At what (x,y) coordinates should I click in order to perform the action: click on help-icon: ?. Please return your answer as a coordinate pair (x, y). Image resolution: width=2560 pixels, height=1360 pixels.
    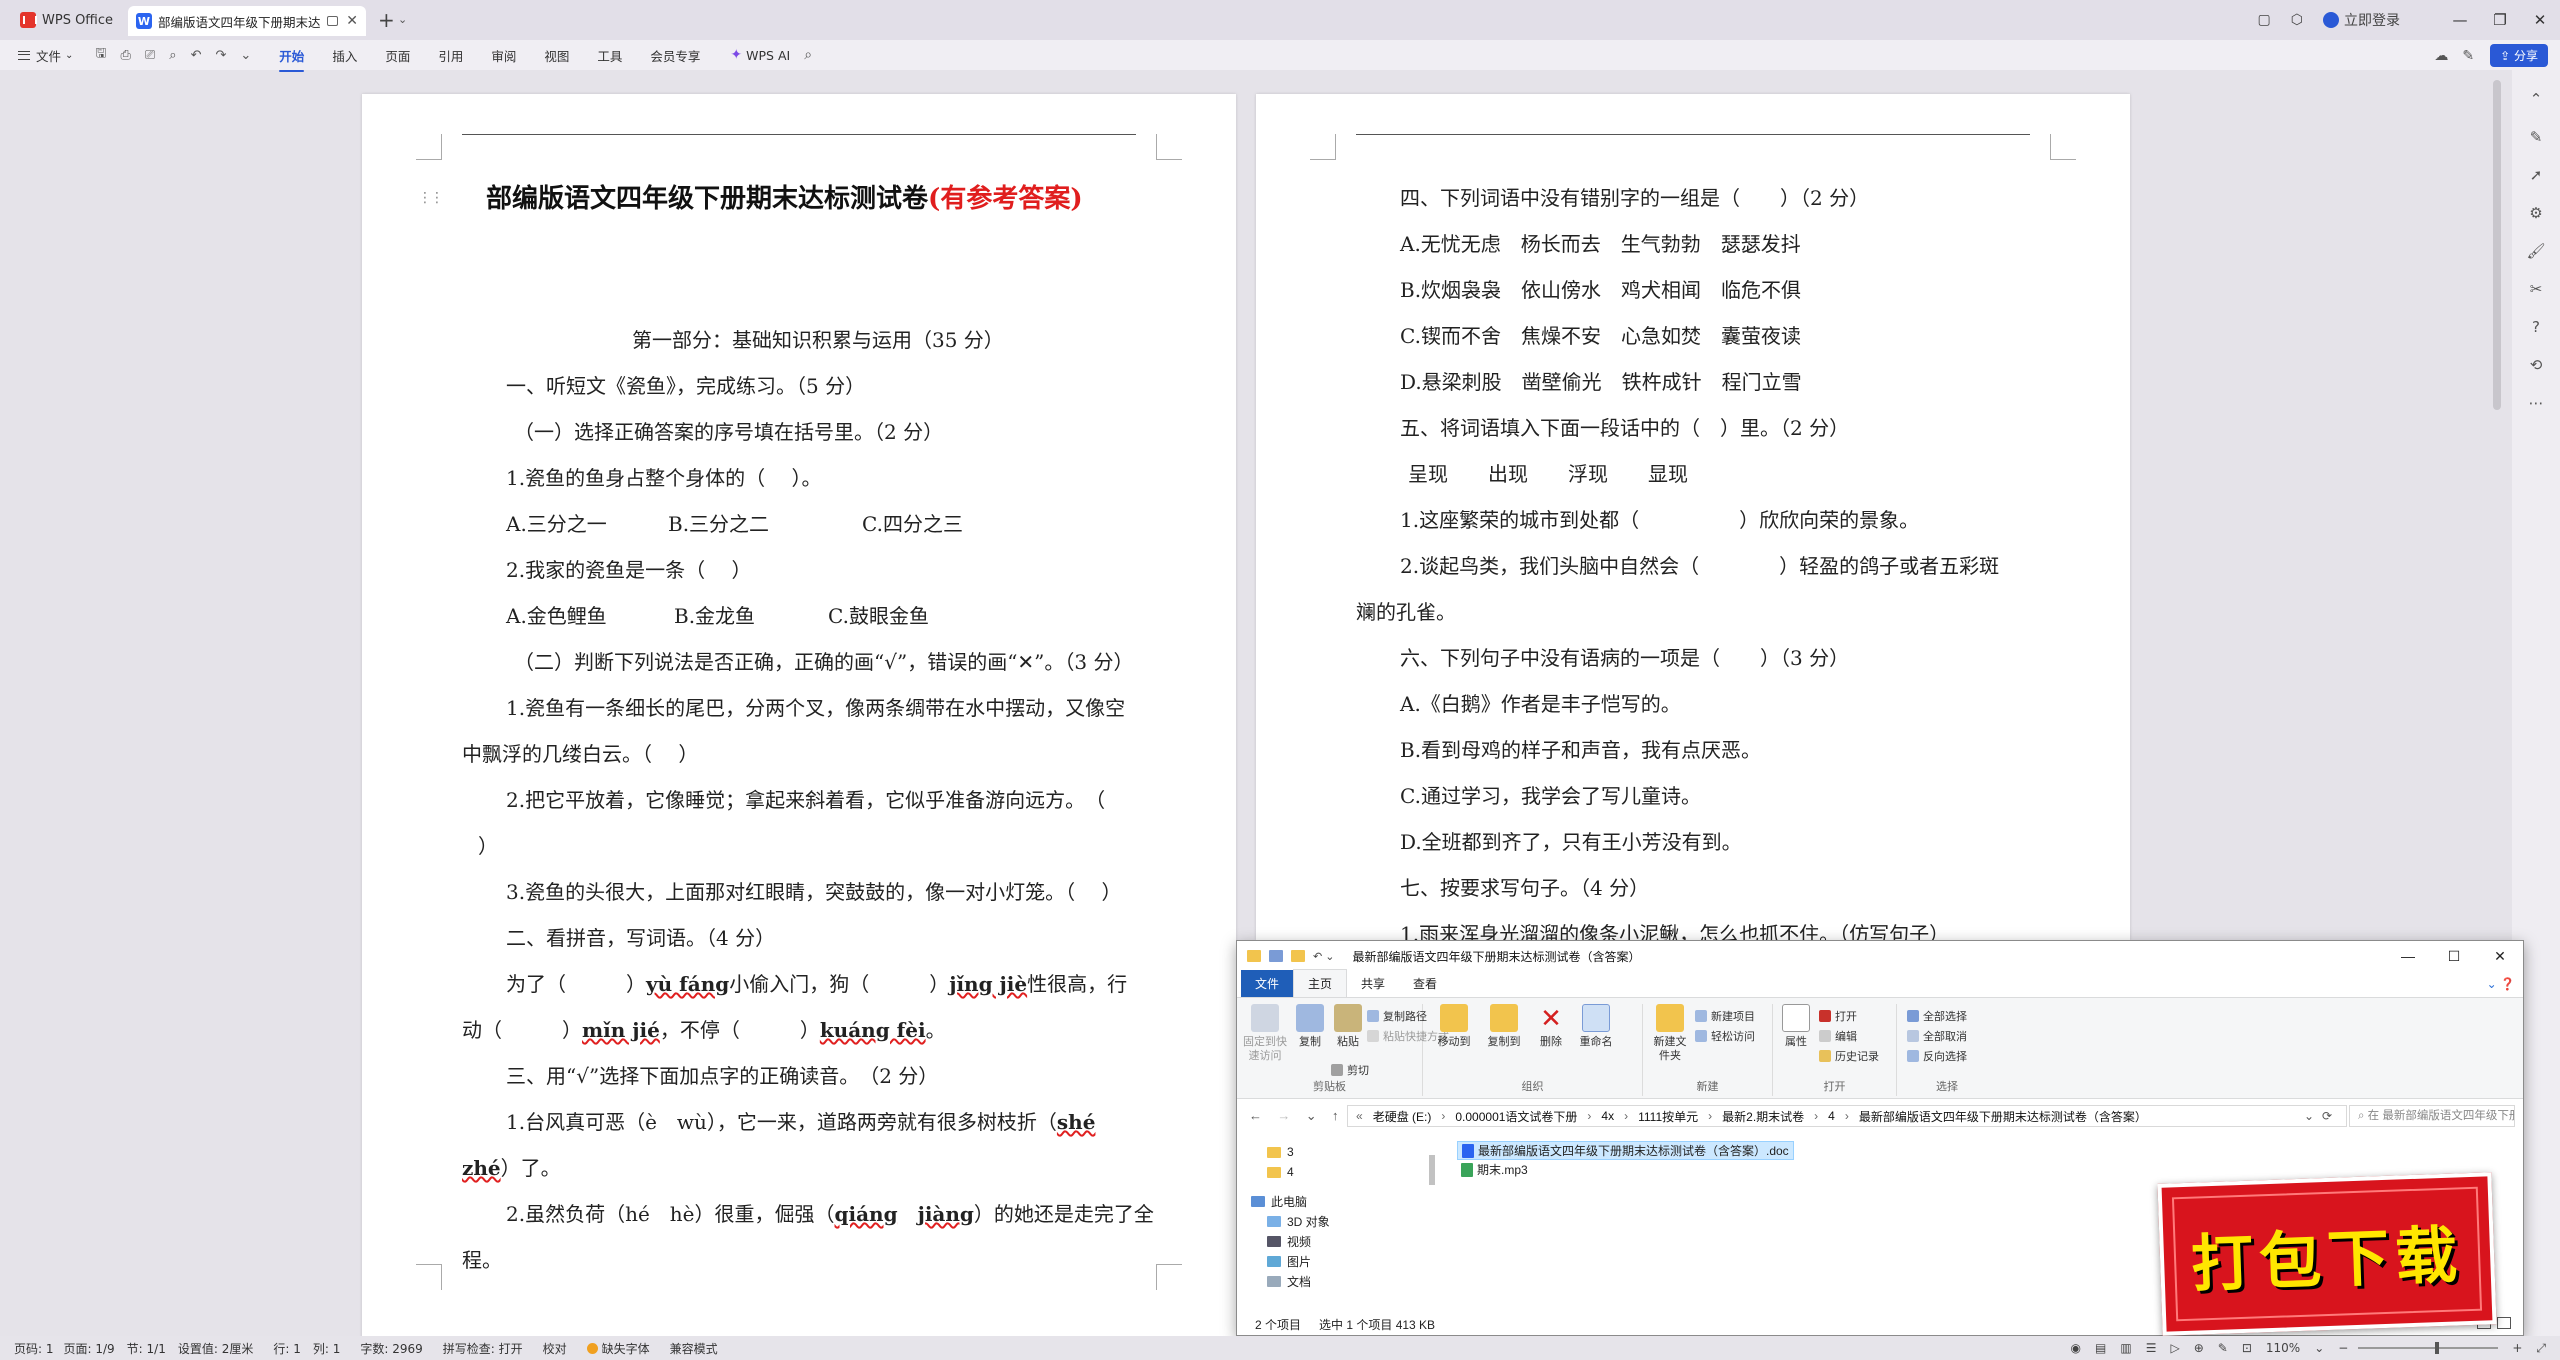
    Looking at the image, I should click on (2536, 327).